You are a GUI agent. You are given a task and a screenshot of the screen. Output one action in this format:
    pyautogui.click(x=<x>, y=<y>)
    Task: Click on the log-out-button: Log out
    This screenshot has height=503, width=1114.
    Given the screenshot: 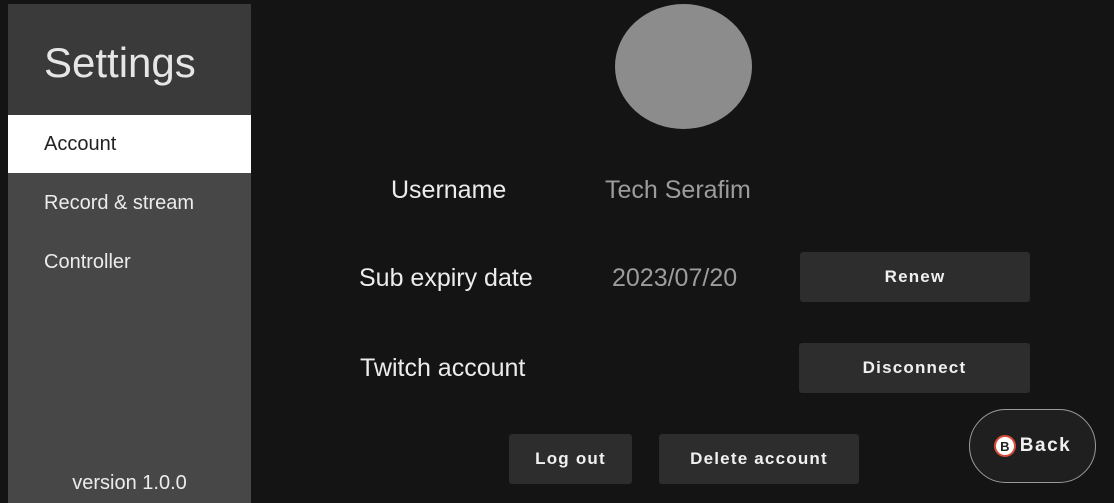 What is the action you would take?
    pyautogui.click(x=570, y=459)
    